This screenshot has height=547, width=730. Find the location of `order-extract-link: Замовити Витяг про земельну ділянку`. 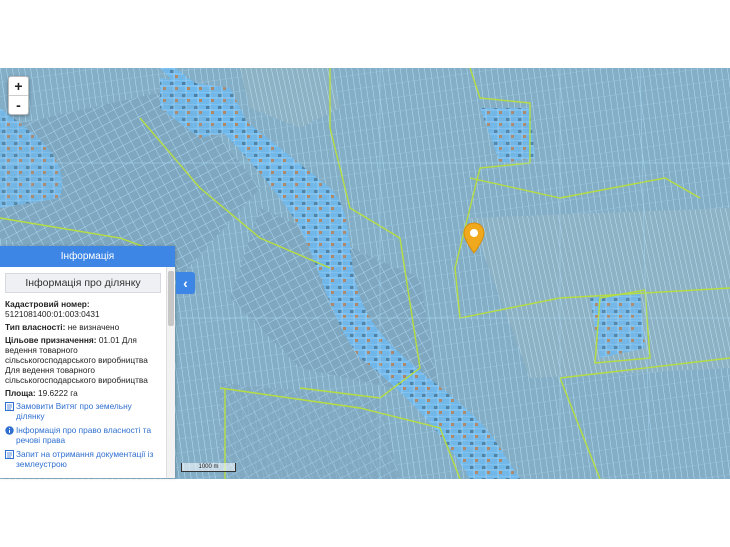

order-extract-link: Замовити Витяг про земельну ділянку is located at coordinates (83, 411).